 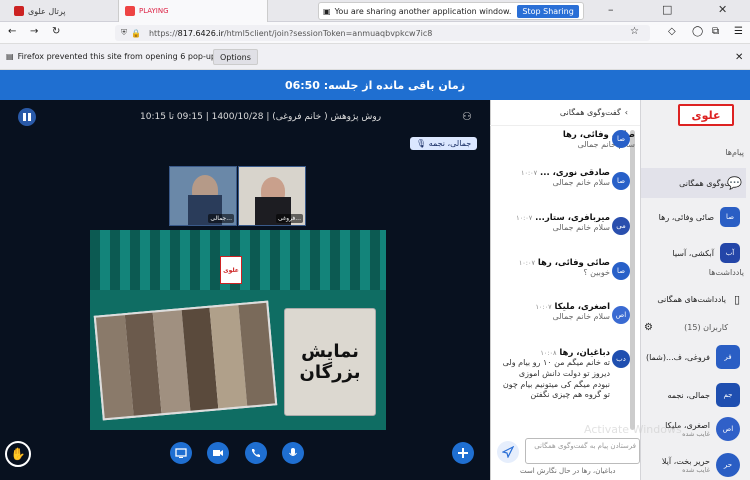 What do you see at coordinates (726, 272) in the screenshot?
I see `notes-section-title: یادداشت‌ها` at bounding box center [726, 272].